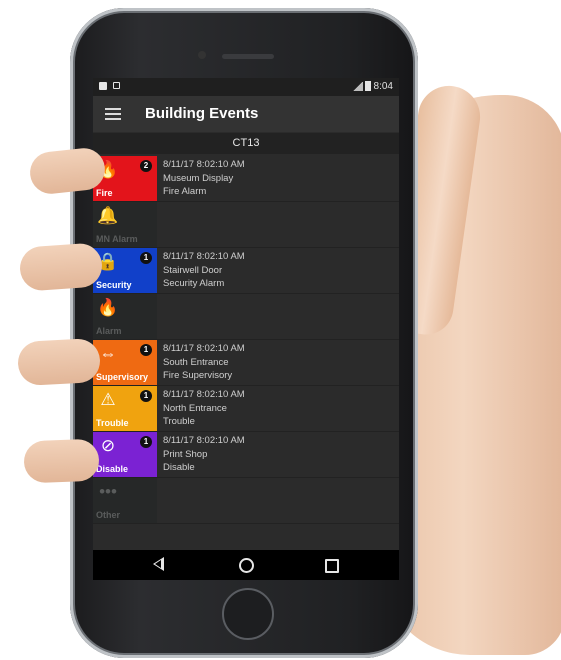  What do you see at coordinates (117, 239) in the screenshot?
I see `category-label: MN Alarm` at bounding box center [117, 239].